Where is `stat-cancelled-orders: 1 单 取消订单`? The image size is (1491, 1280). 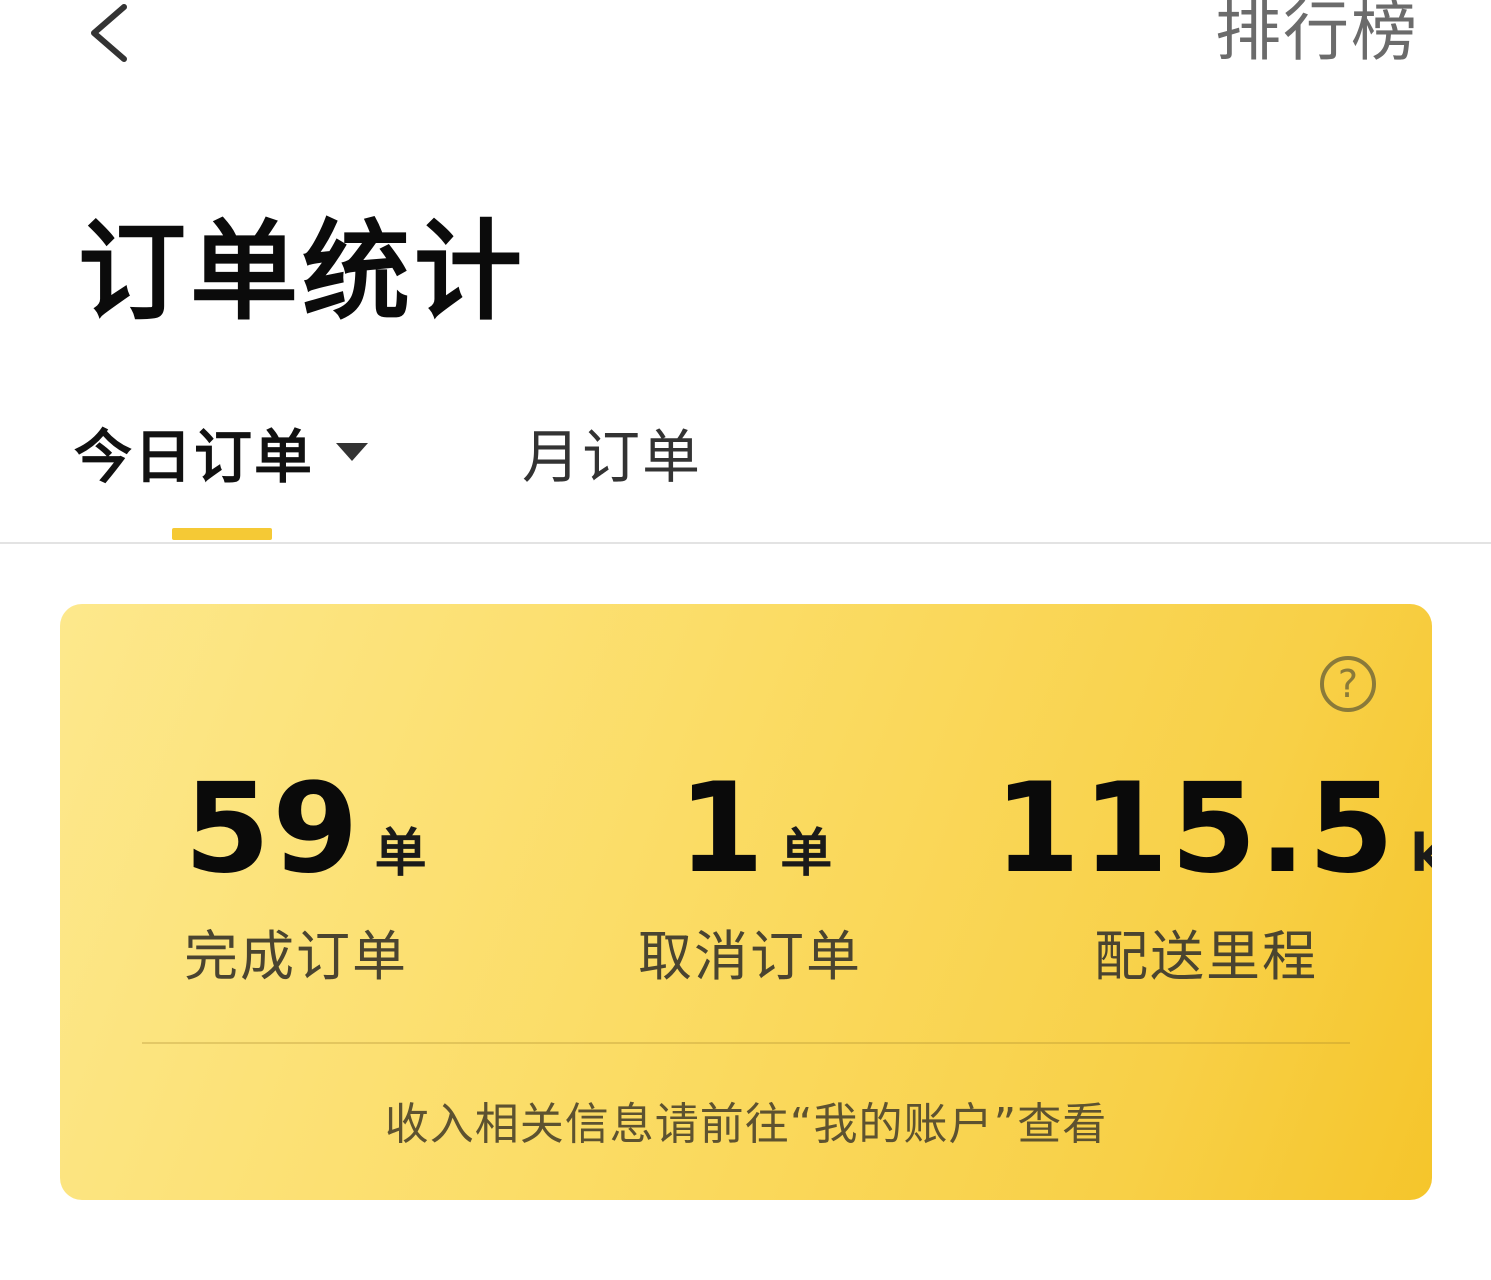 stat-cancelled-orders: 1 单 取消订单 is located at coordinates (749, 899).